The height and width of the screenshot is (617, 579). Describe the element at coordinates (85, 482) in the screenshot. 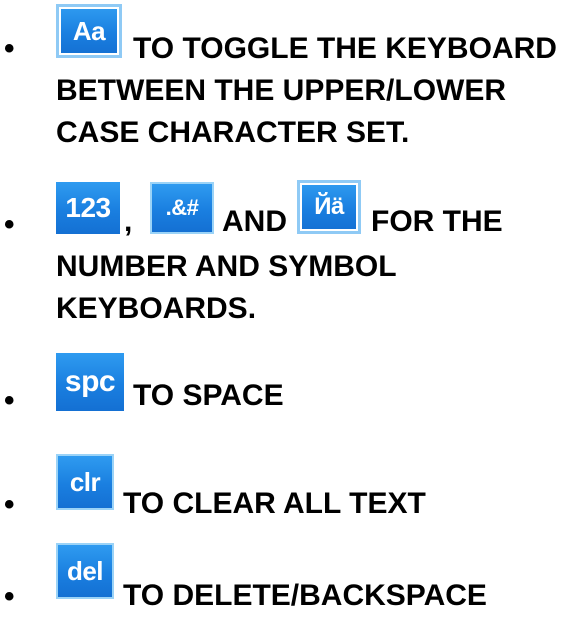

I see `clear-key-icon: clr` at that location.